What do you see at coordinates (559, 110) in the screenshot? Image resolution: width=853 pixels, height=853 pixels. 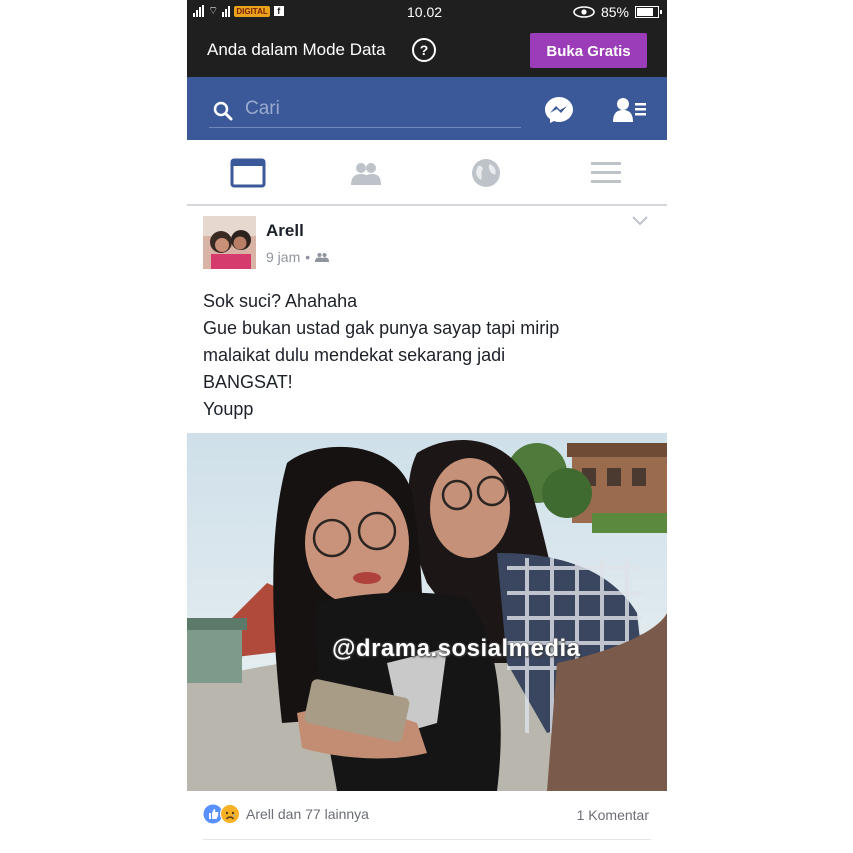 I see `messenger-icon` at bounding box center [559, 110].